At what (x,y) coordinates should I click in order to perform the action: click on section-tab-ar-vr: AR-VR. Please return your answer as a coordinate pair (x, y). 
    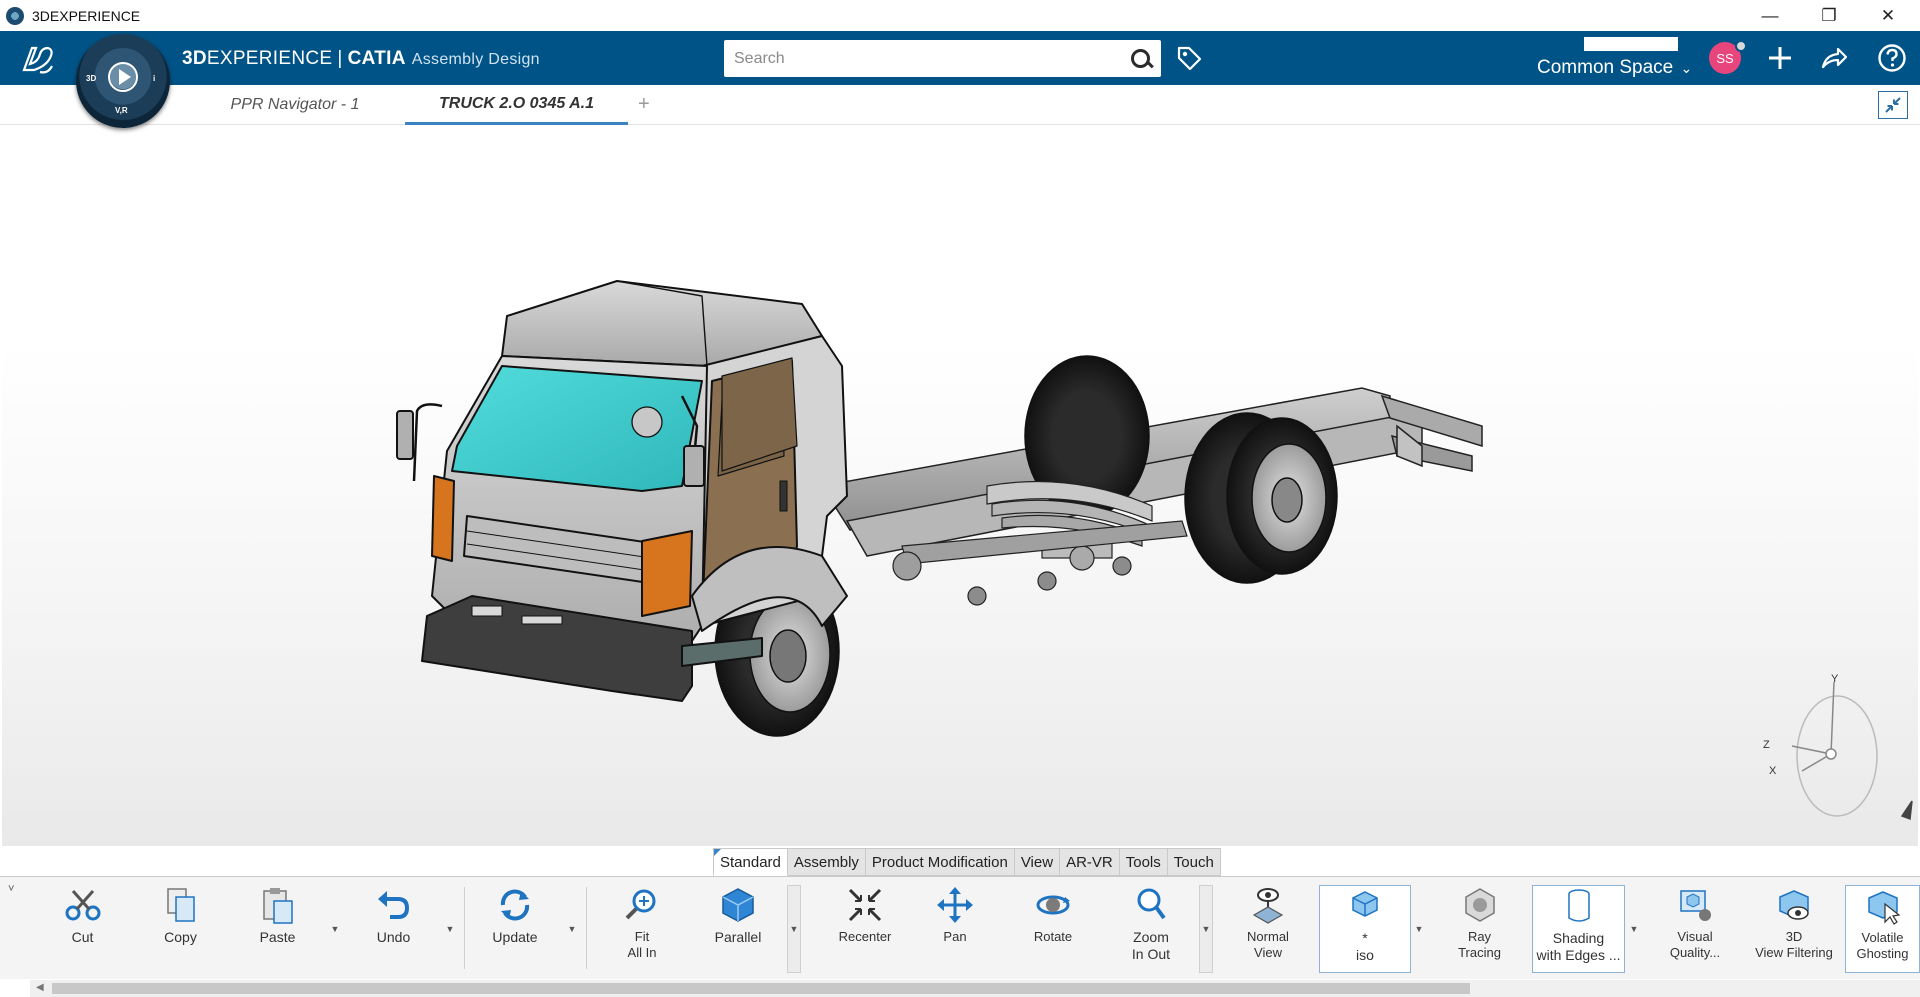
    Looking at the image, I should click on (1089, 862).